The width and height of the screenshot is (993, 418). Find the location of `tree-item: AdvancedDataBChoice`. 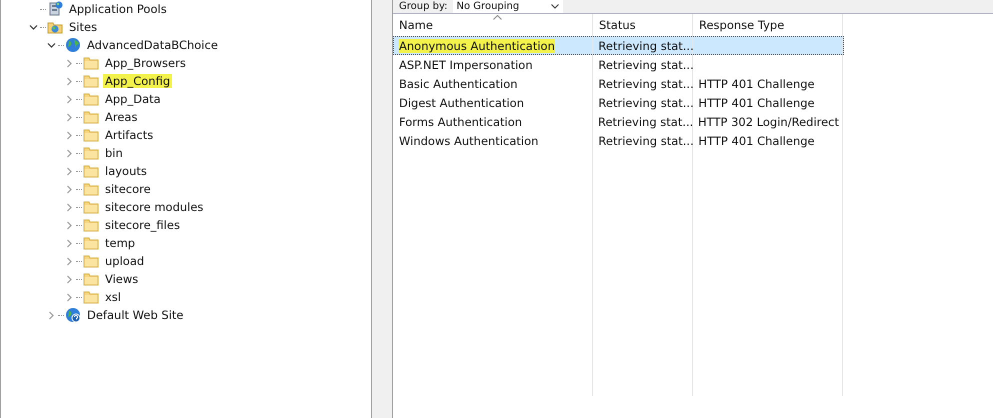

tree-item: AdvancedDataBChoice is located at coordinates (152, 45).